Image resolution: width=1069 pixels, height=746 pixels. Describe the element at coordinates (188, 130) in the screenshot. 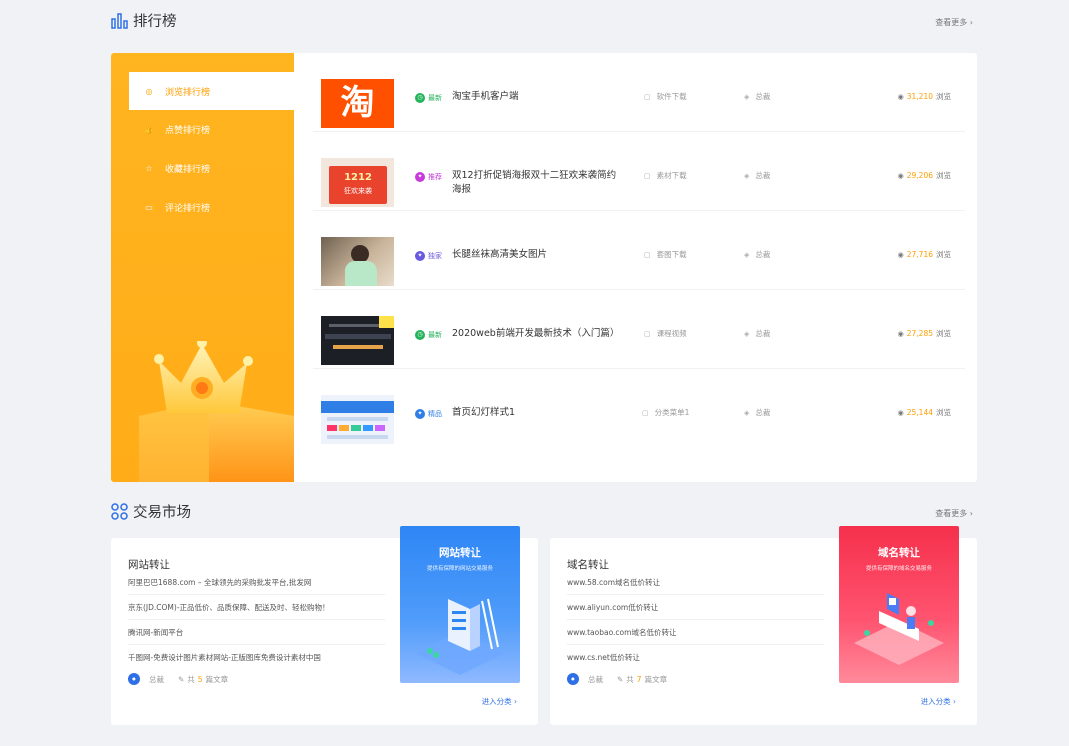

I see `tab-label: 点赞排行榜` at that location.